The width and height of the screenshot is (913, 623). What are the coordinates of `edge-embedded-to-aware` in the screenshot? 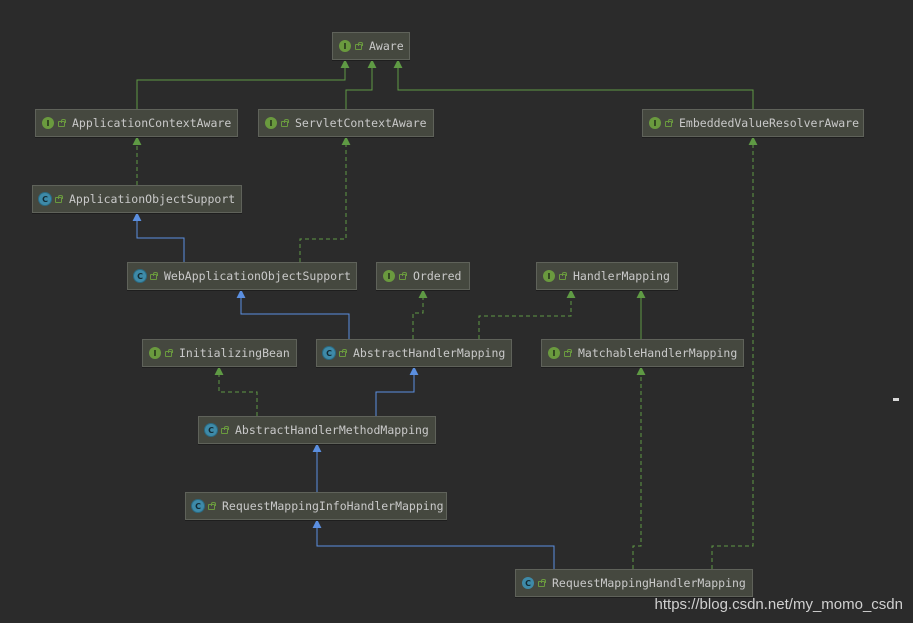 It's located at (573, 84).